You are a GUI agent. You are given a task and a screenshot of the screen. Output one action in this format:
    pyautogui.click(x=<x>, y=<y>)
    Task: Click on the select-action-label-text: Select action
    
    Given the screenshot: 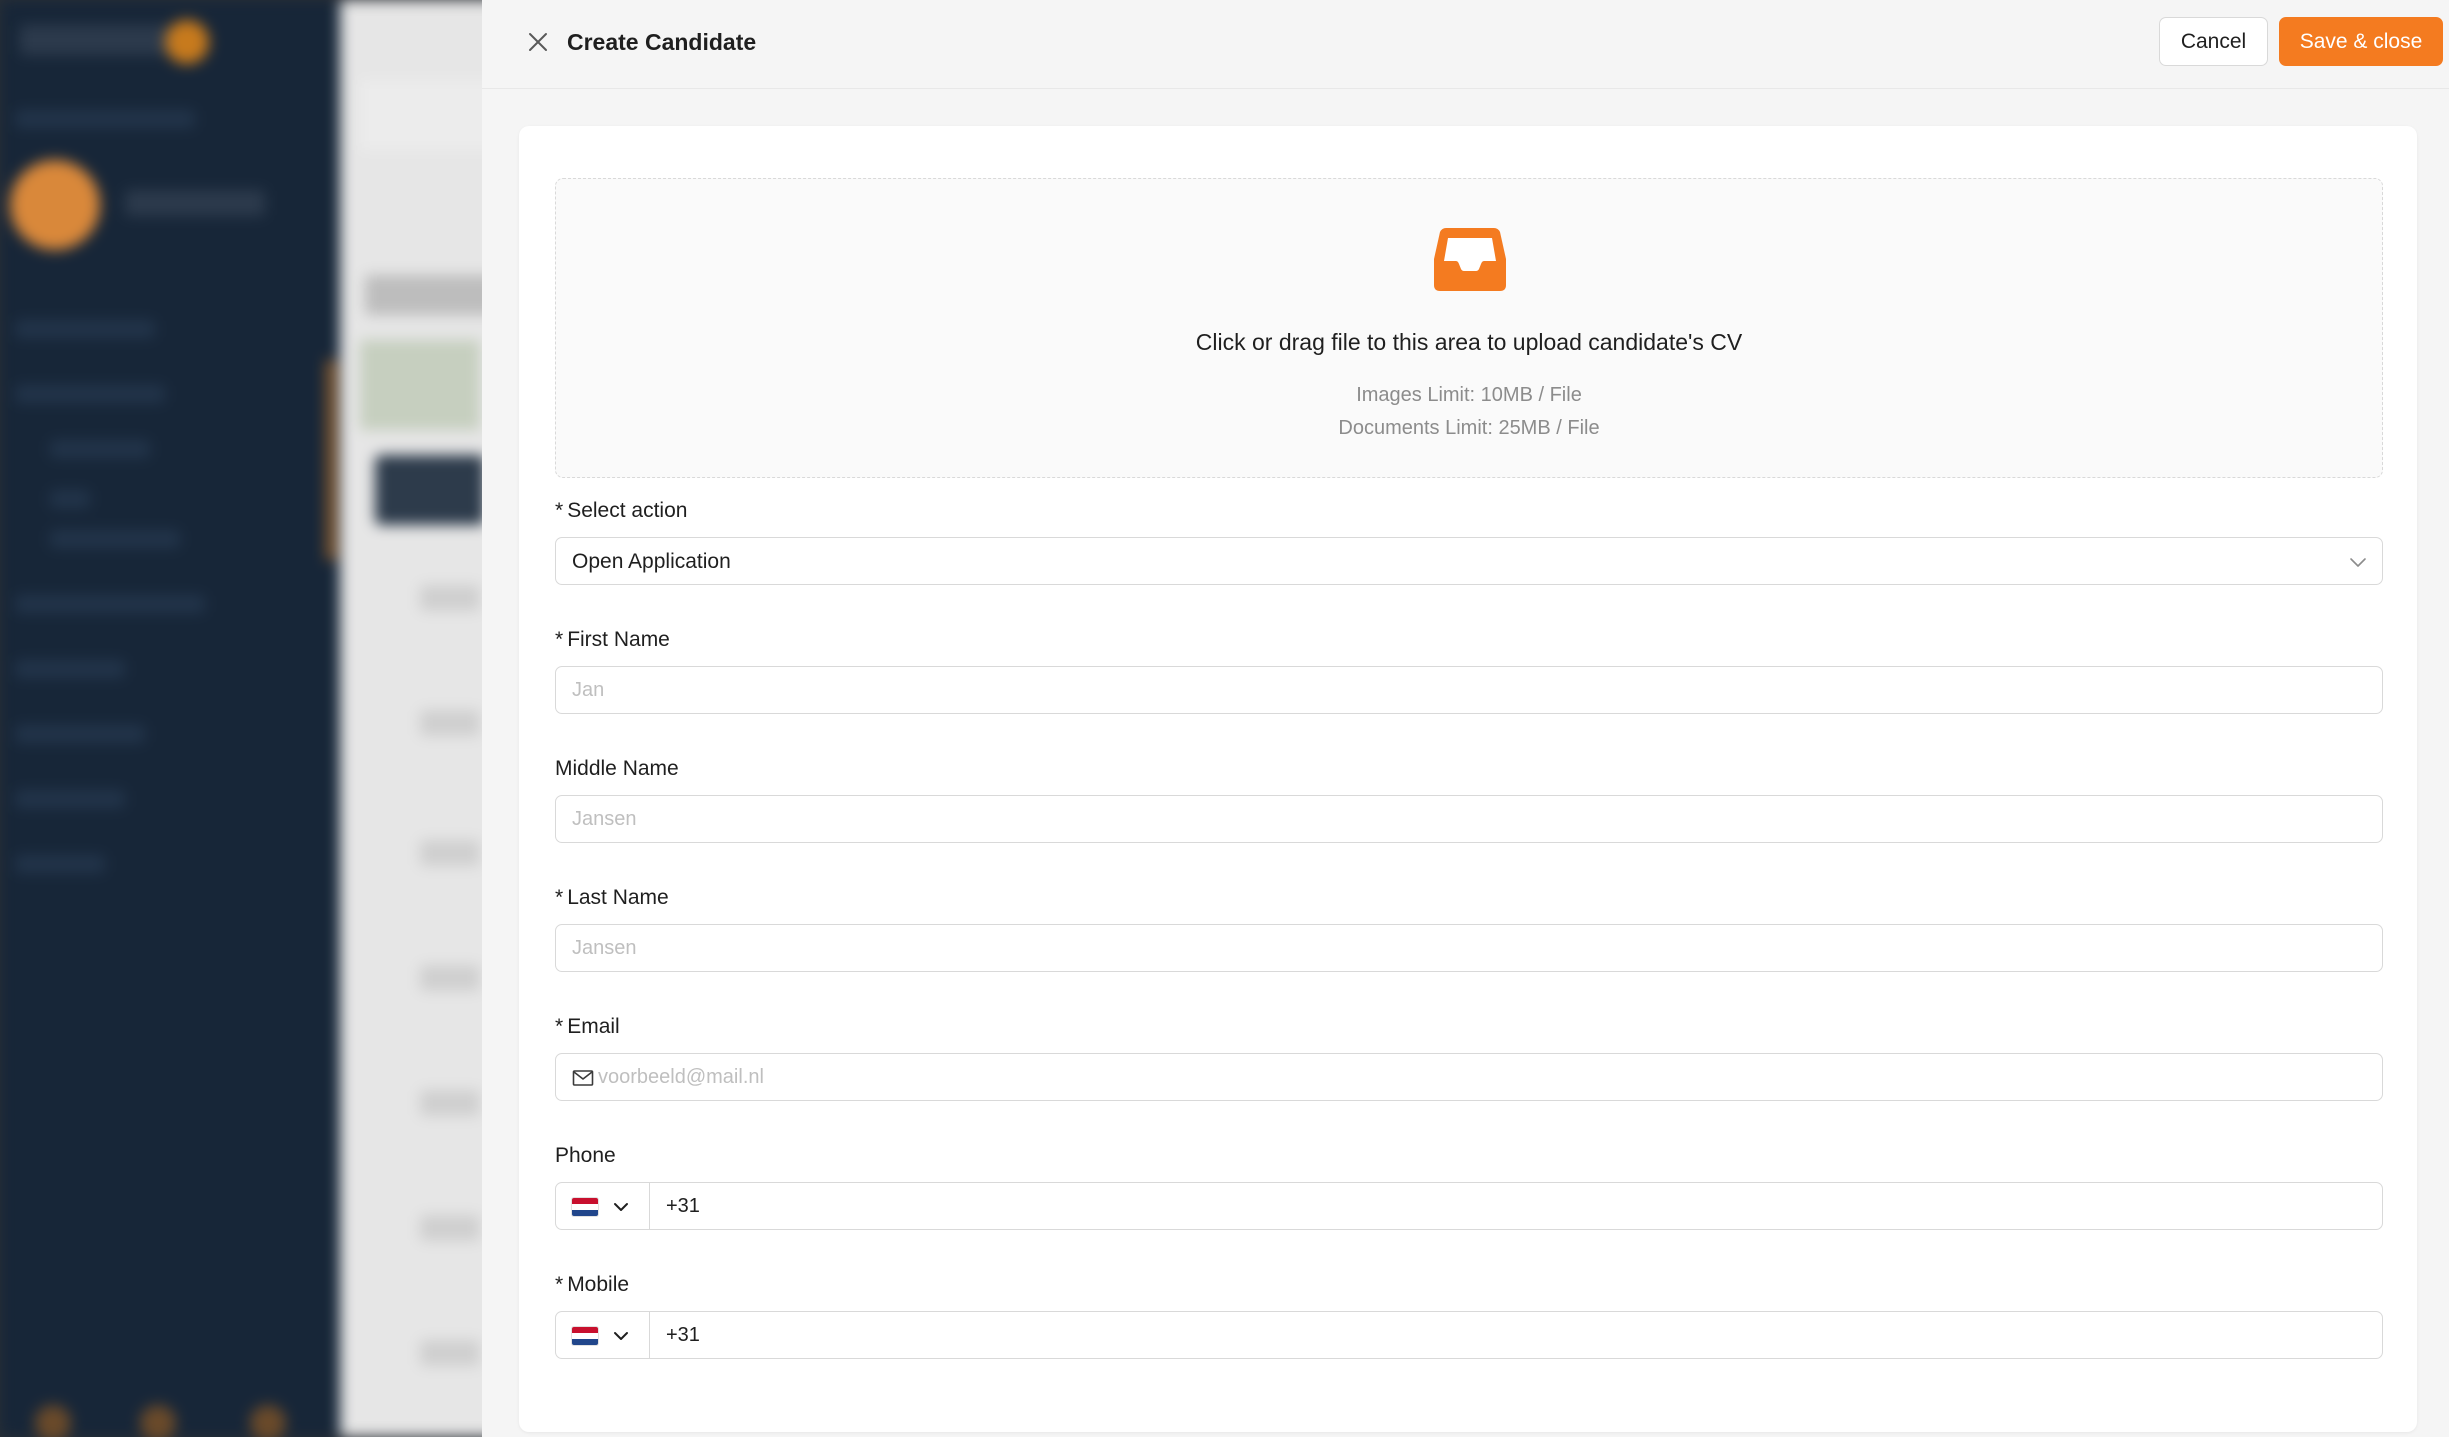 What is the action you would take?
    pyautogui.click(x=627, y=510)
    